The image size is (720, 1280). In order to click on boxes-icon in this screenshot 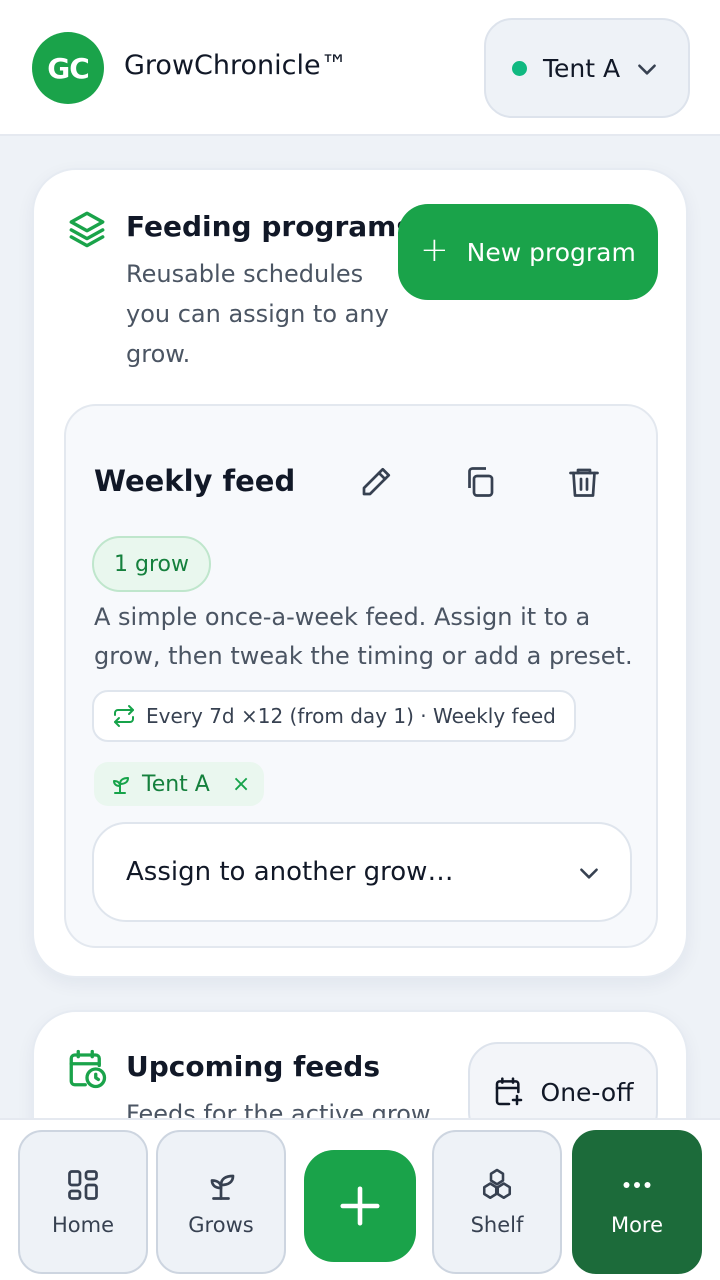, I will do `click(497, 1184)`.